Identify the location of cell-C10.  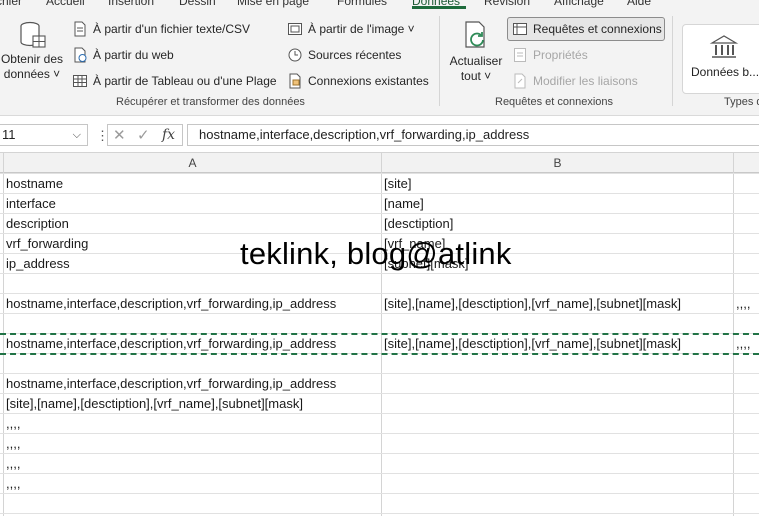
(747, 364).